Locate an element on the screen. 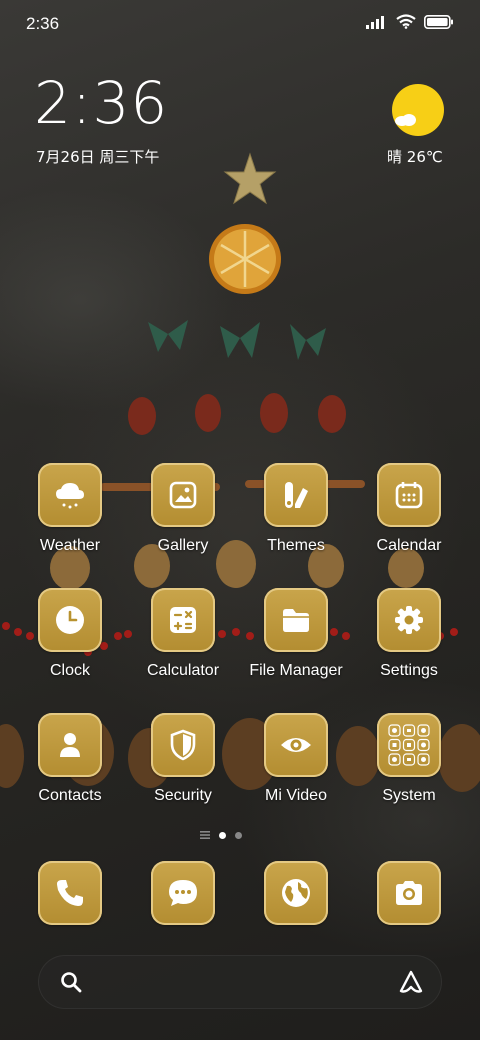 The image size is (480, 1040). sun-icon is located at coordinates (418, 110).